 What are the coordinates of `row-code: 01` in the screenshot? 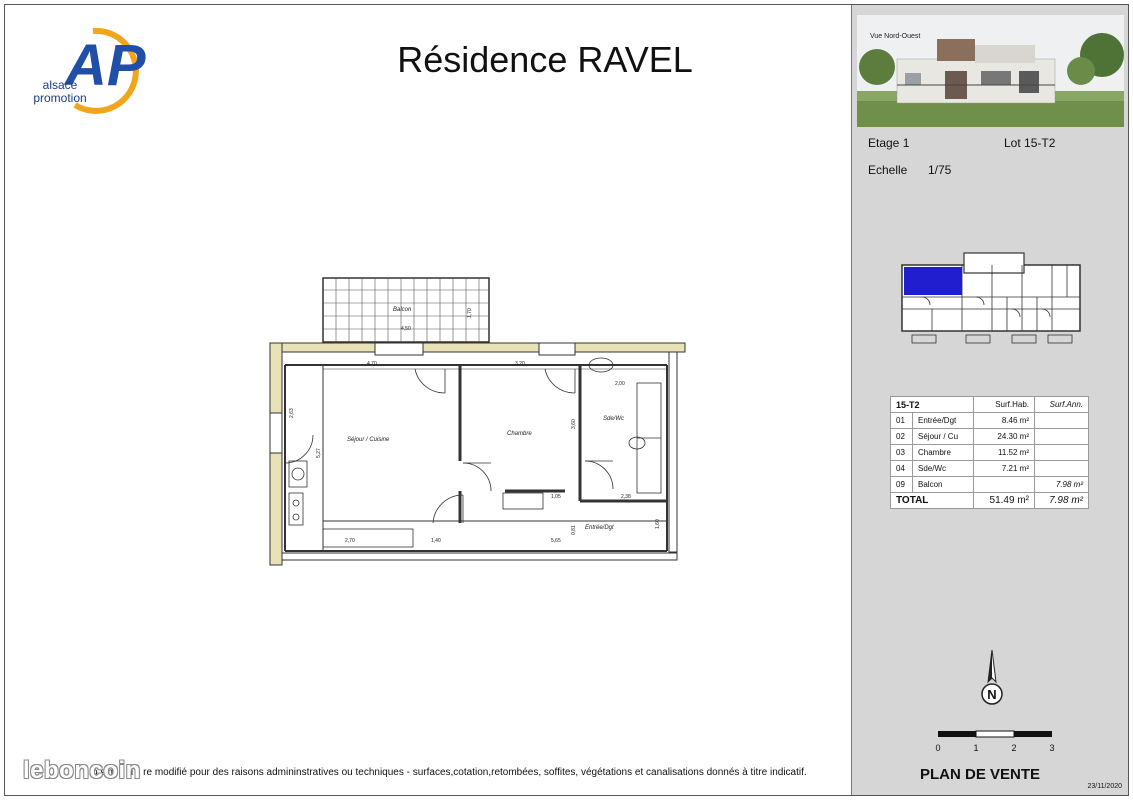 It's located at (901, 420).